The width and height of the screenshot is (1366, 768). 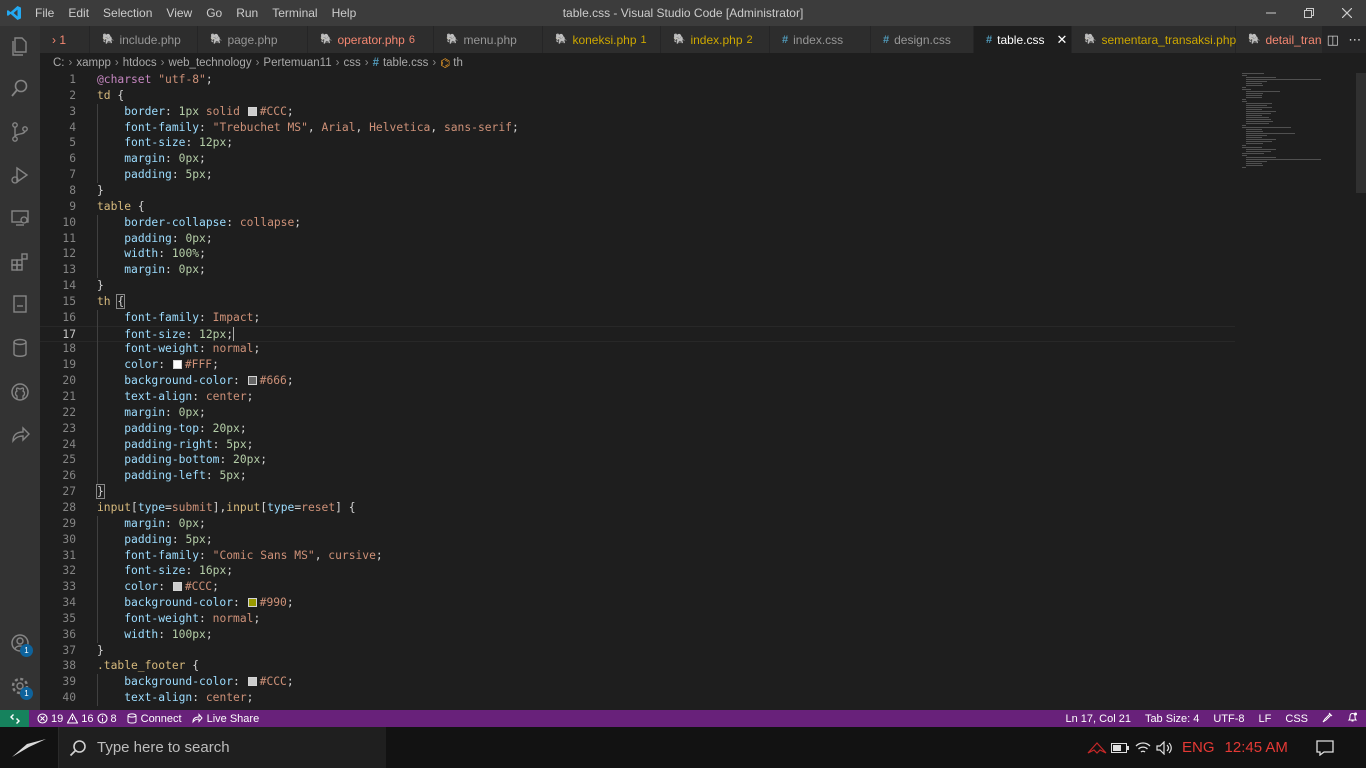 What do you see at coordinates (20, 218) in the screenshot?
I see `remote-explorer-icon` at bounding box center [20, 218].